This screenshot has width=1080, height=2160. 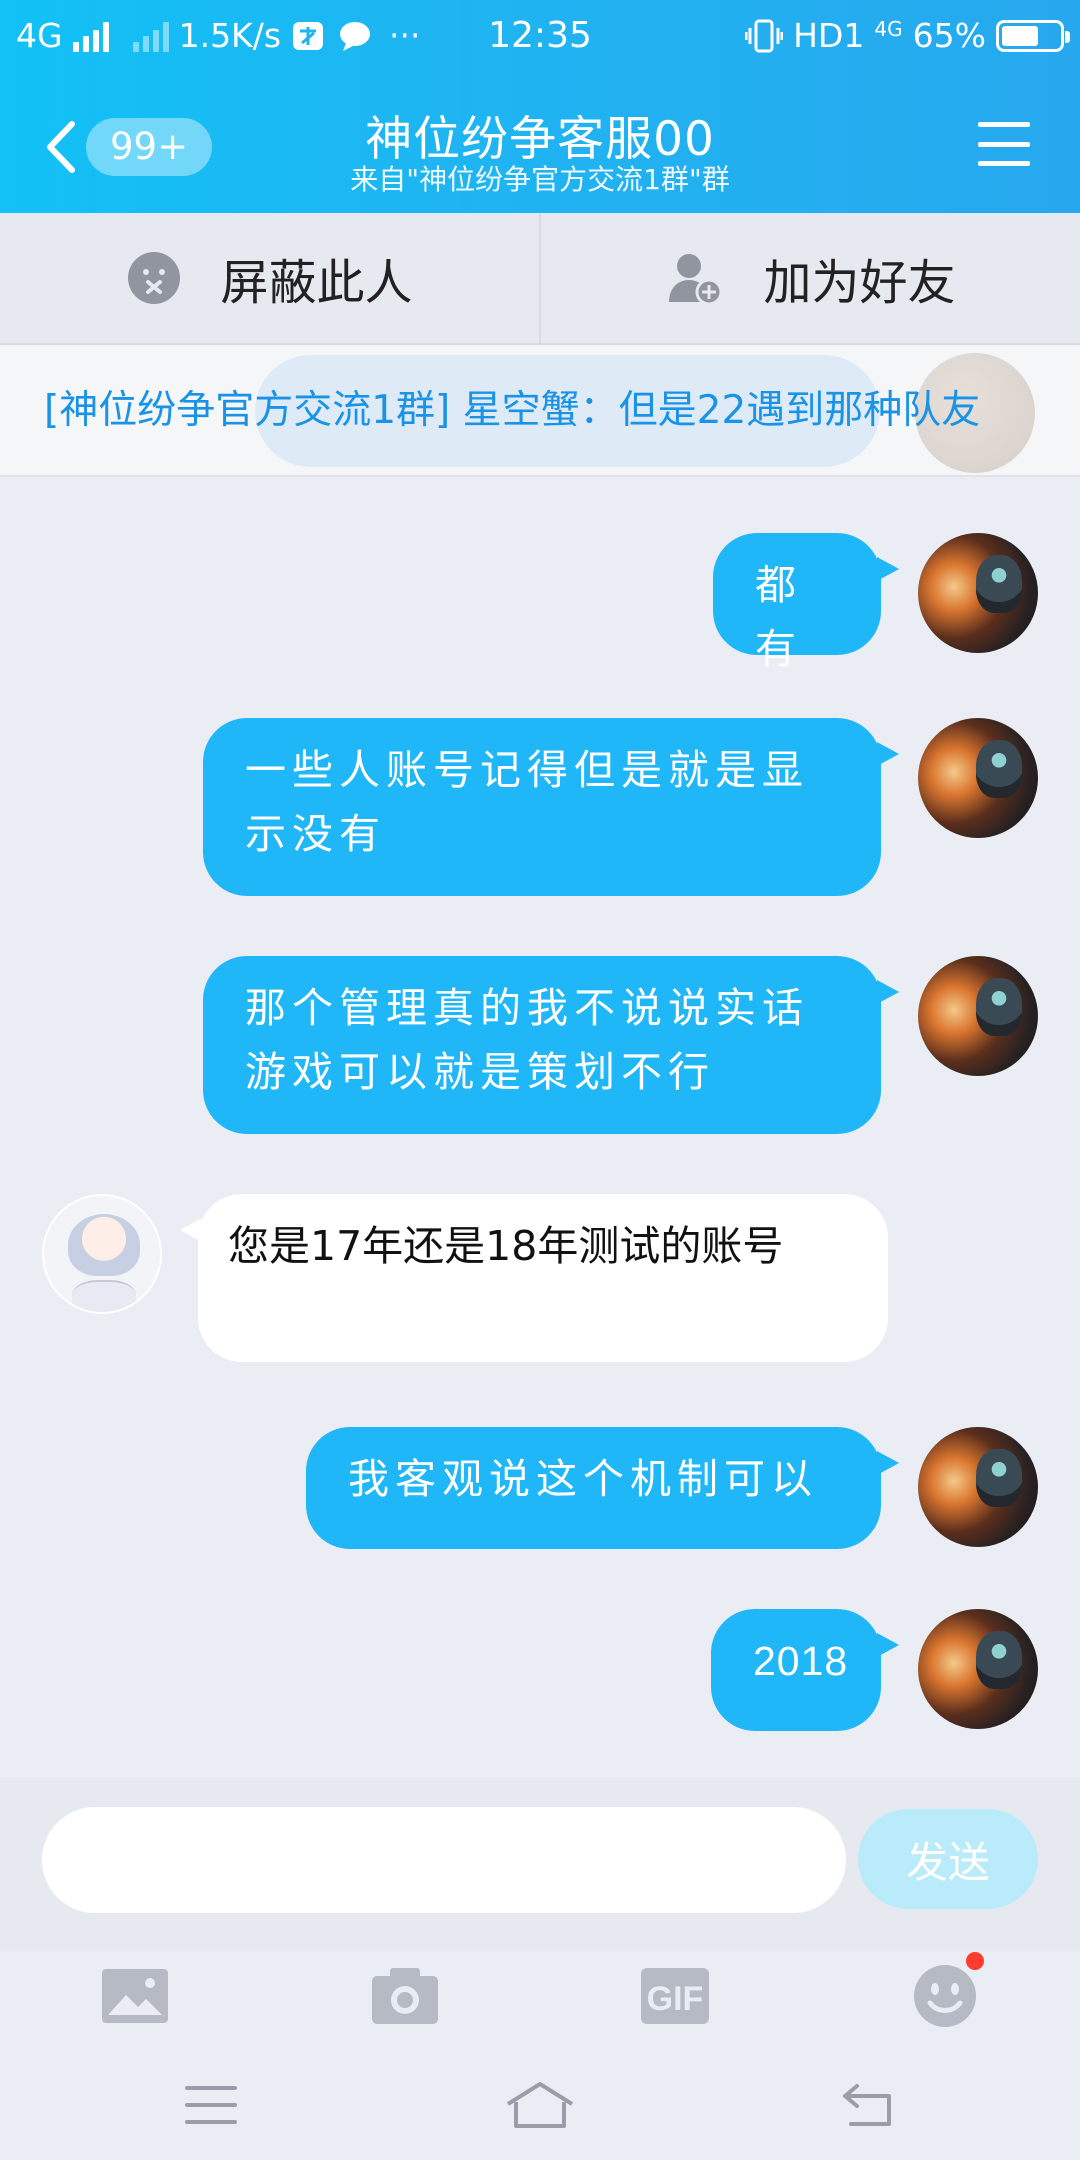 I want to click on message-bubble-outgoing: 2018, so click(x=805, y=1670).